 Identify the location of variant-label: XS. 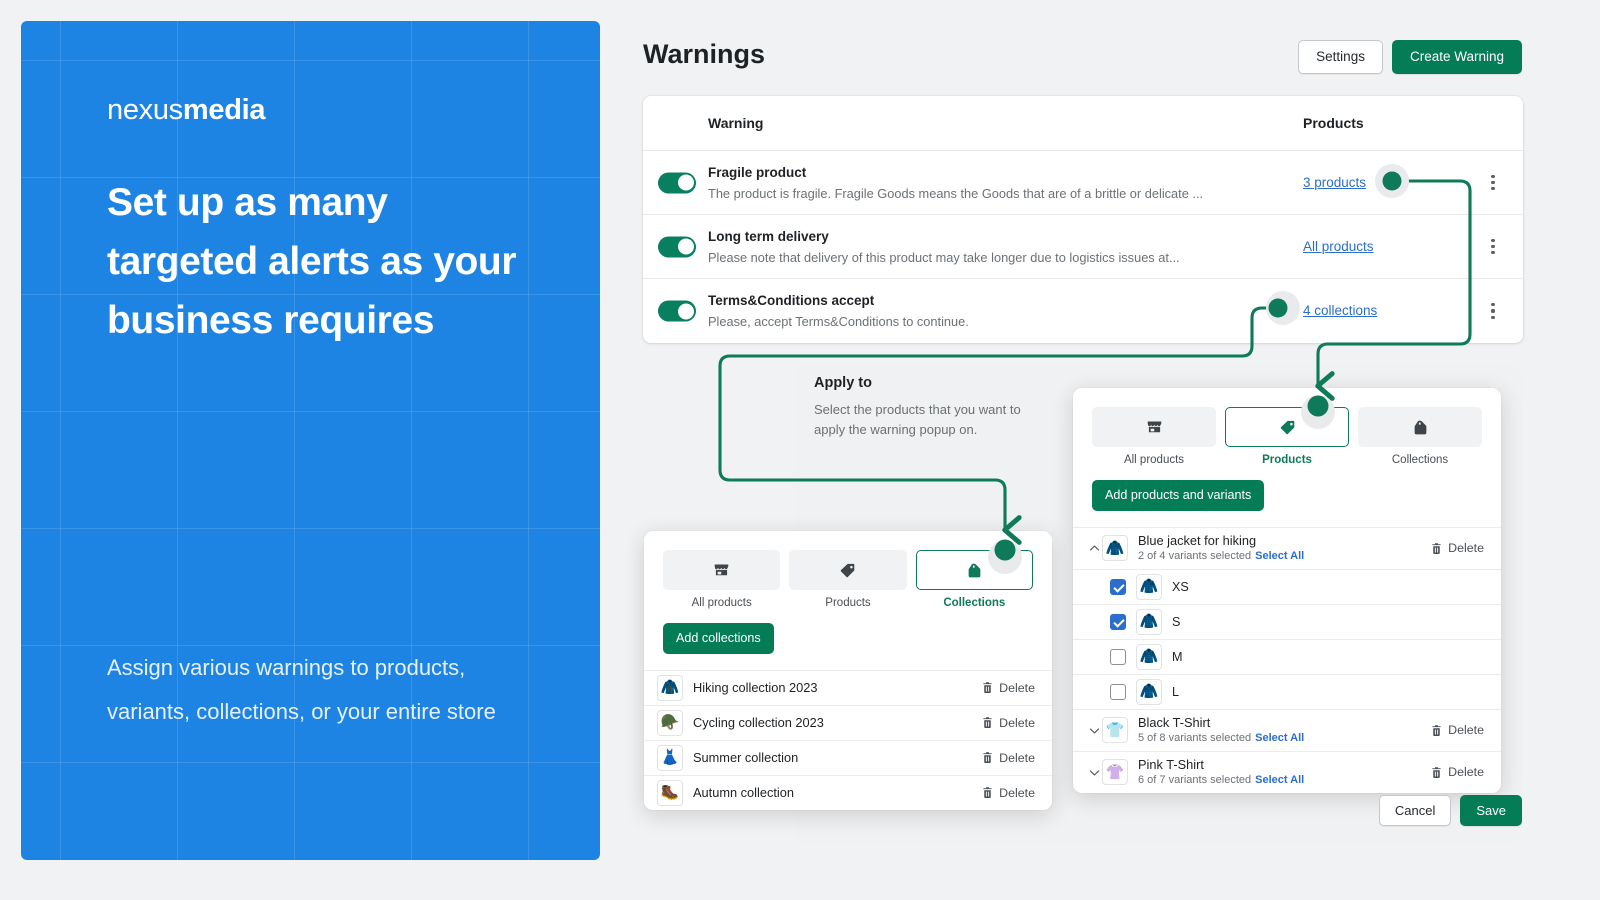
(1180, 586).